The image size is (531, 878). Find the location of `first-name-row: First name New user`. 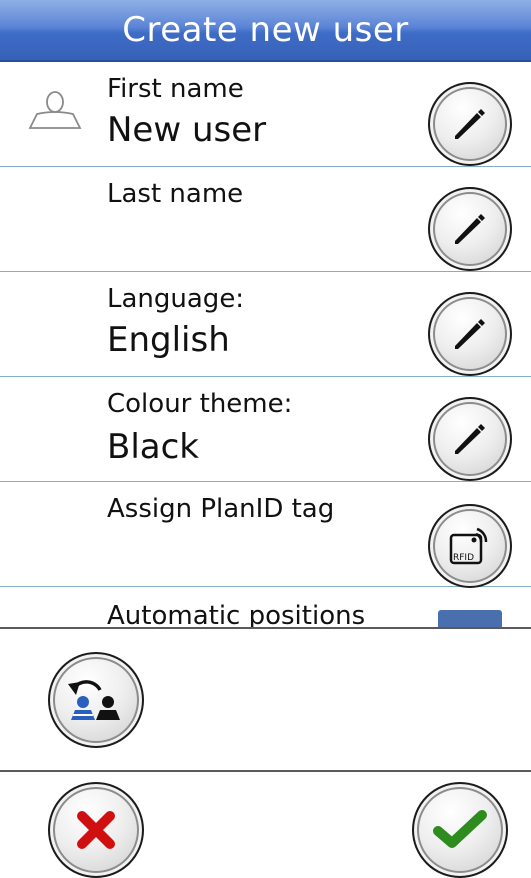

first-name-row: First name New user is located at coordinates (265, 114).